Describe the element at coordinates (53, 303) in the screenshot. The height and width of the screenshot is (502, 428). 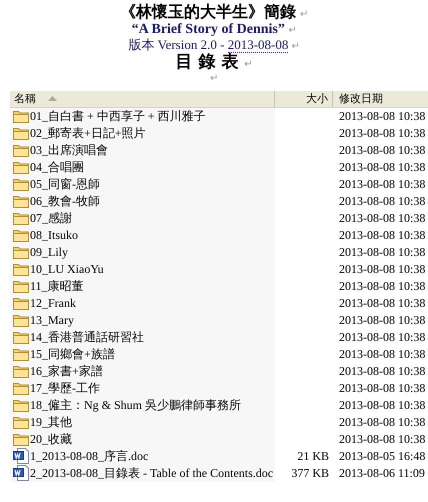
I see `file-name: 12_Frank` at that location.